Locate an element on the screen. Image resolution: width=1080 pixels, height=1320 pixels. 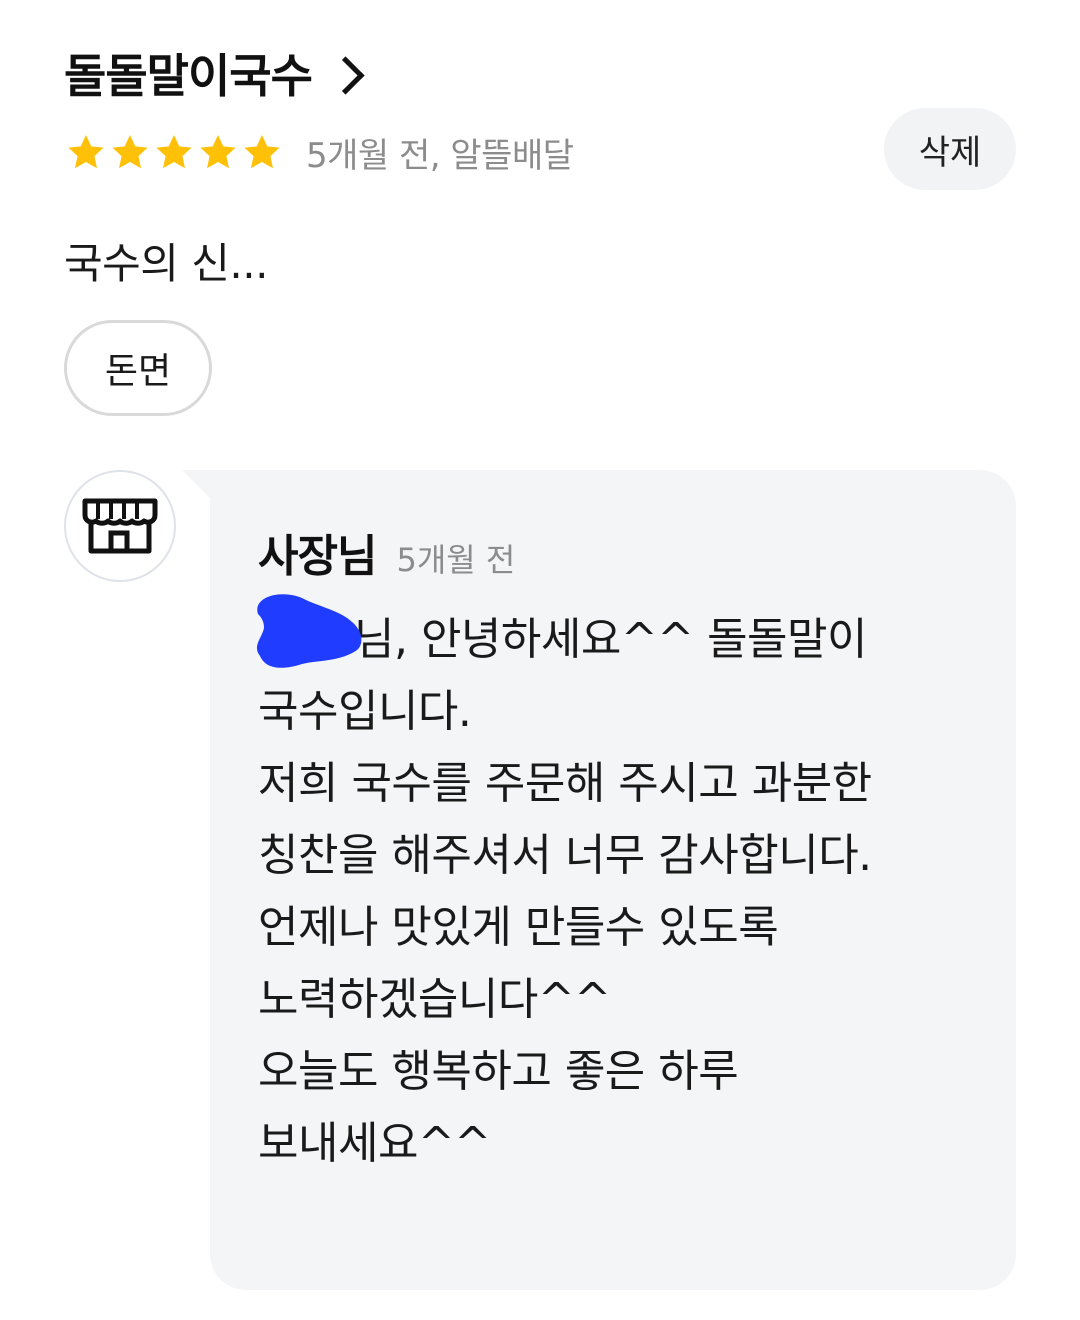
delete-button: 삭제 is located at coordinates (950, 149).